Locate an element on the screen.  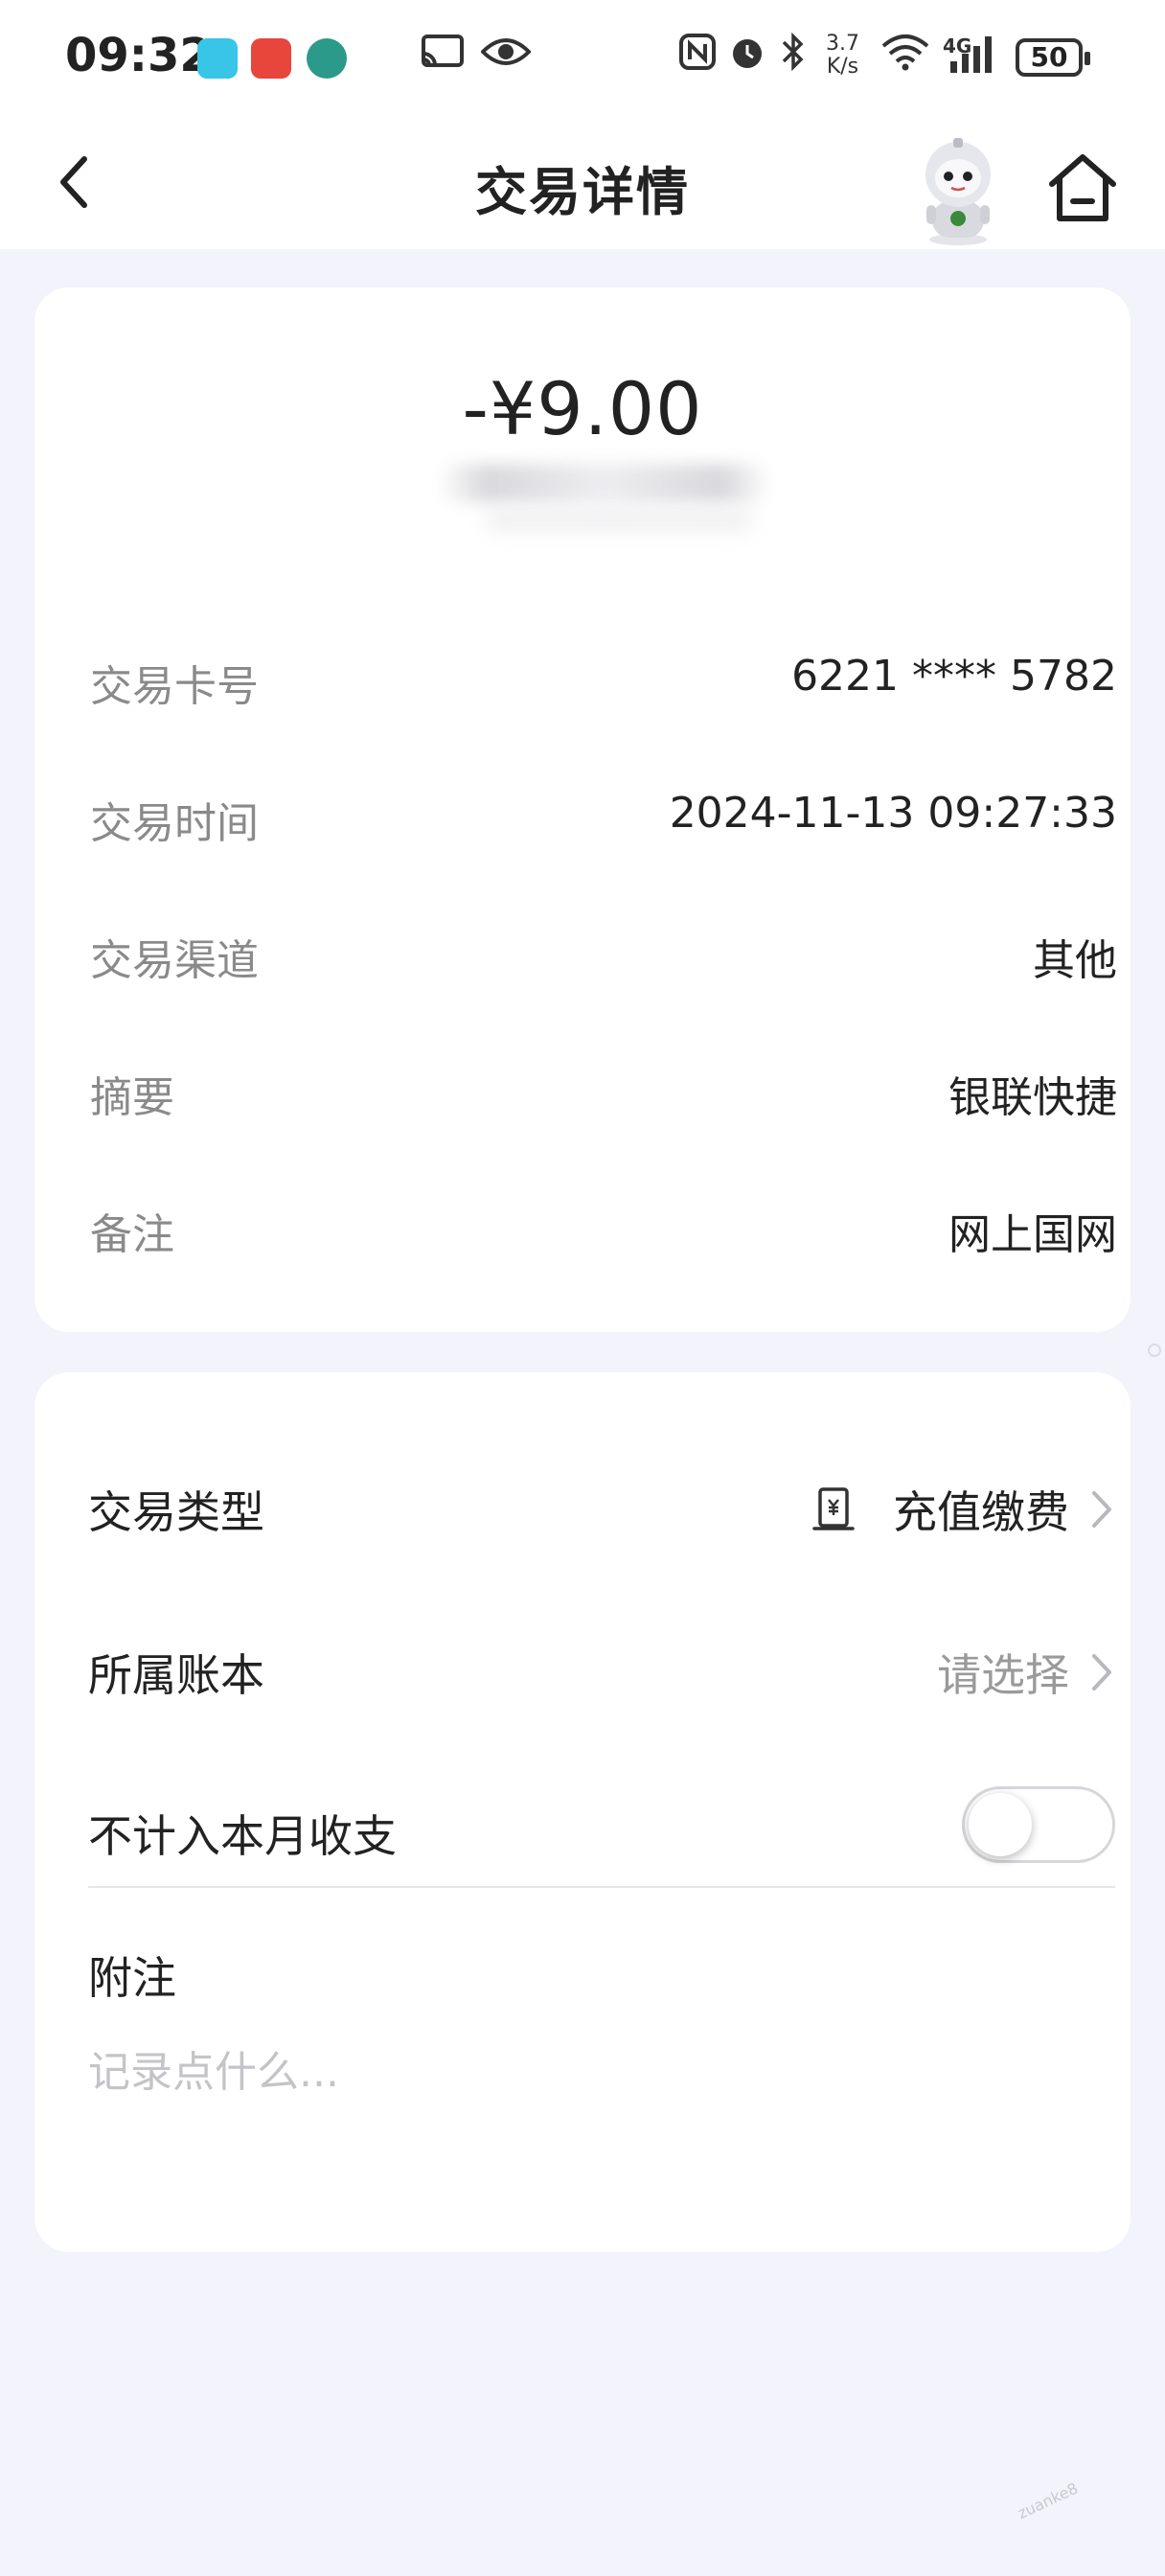
detail-label: 交易时间 is located at coordinates (174, 823).